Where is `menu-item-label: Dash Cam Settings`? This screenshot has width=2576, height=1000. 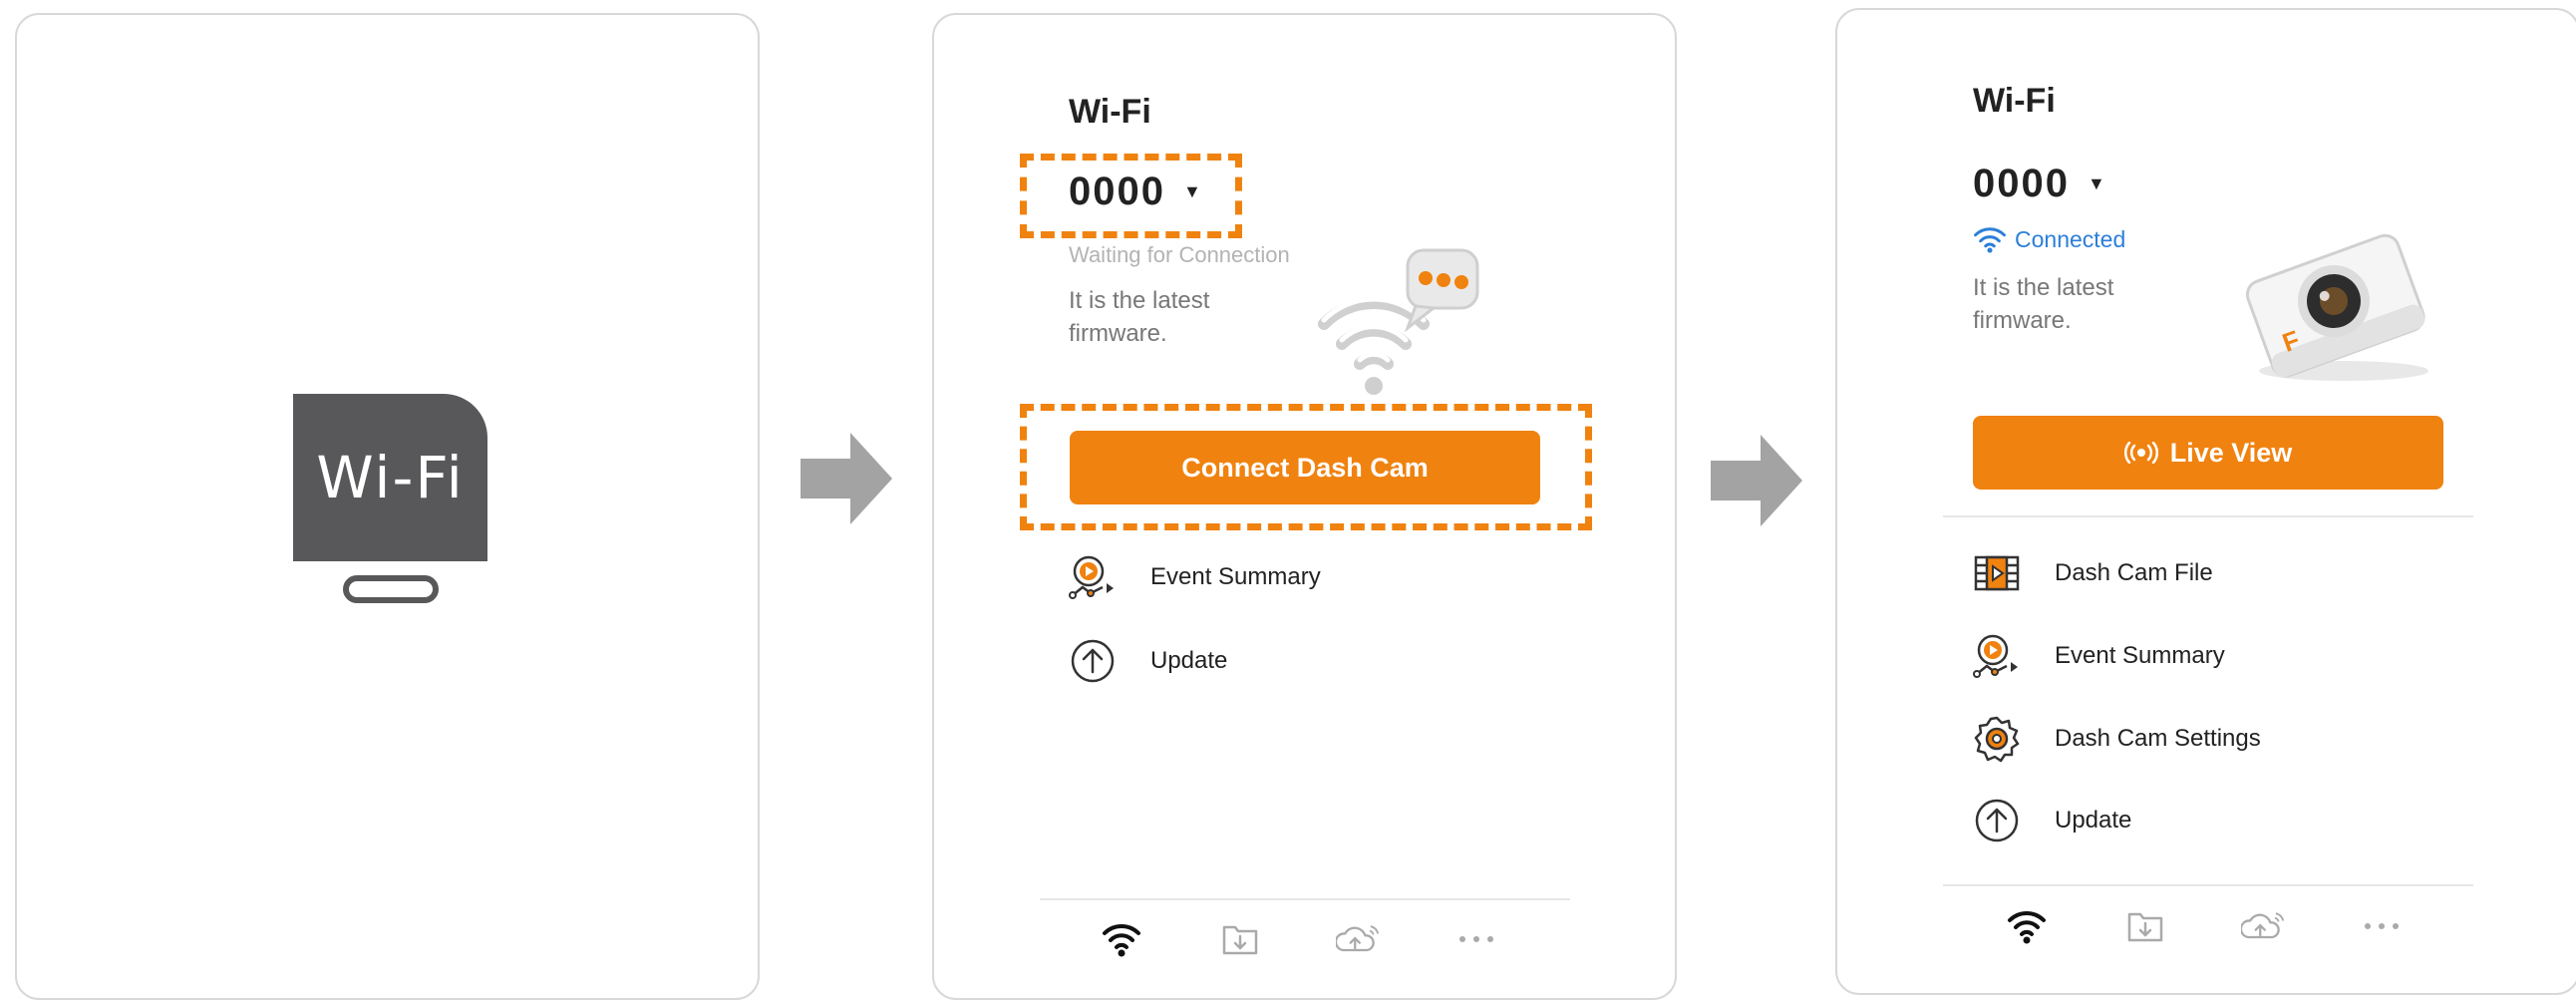
menu-item-label: Dash Cam Settings is located at coordinates (2158, 738).